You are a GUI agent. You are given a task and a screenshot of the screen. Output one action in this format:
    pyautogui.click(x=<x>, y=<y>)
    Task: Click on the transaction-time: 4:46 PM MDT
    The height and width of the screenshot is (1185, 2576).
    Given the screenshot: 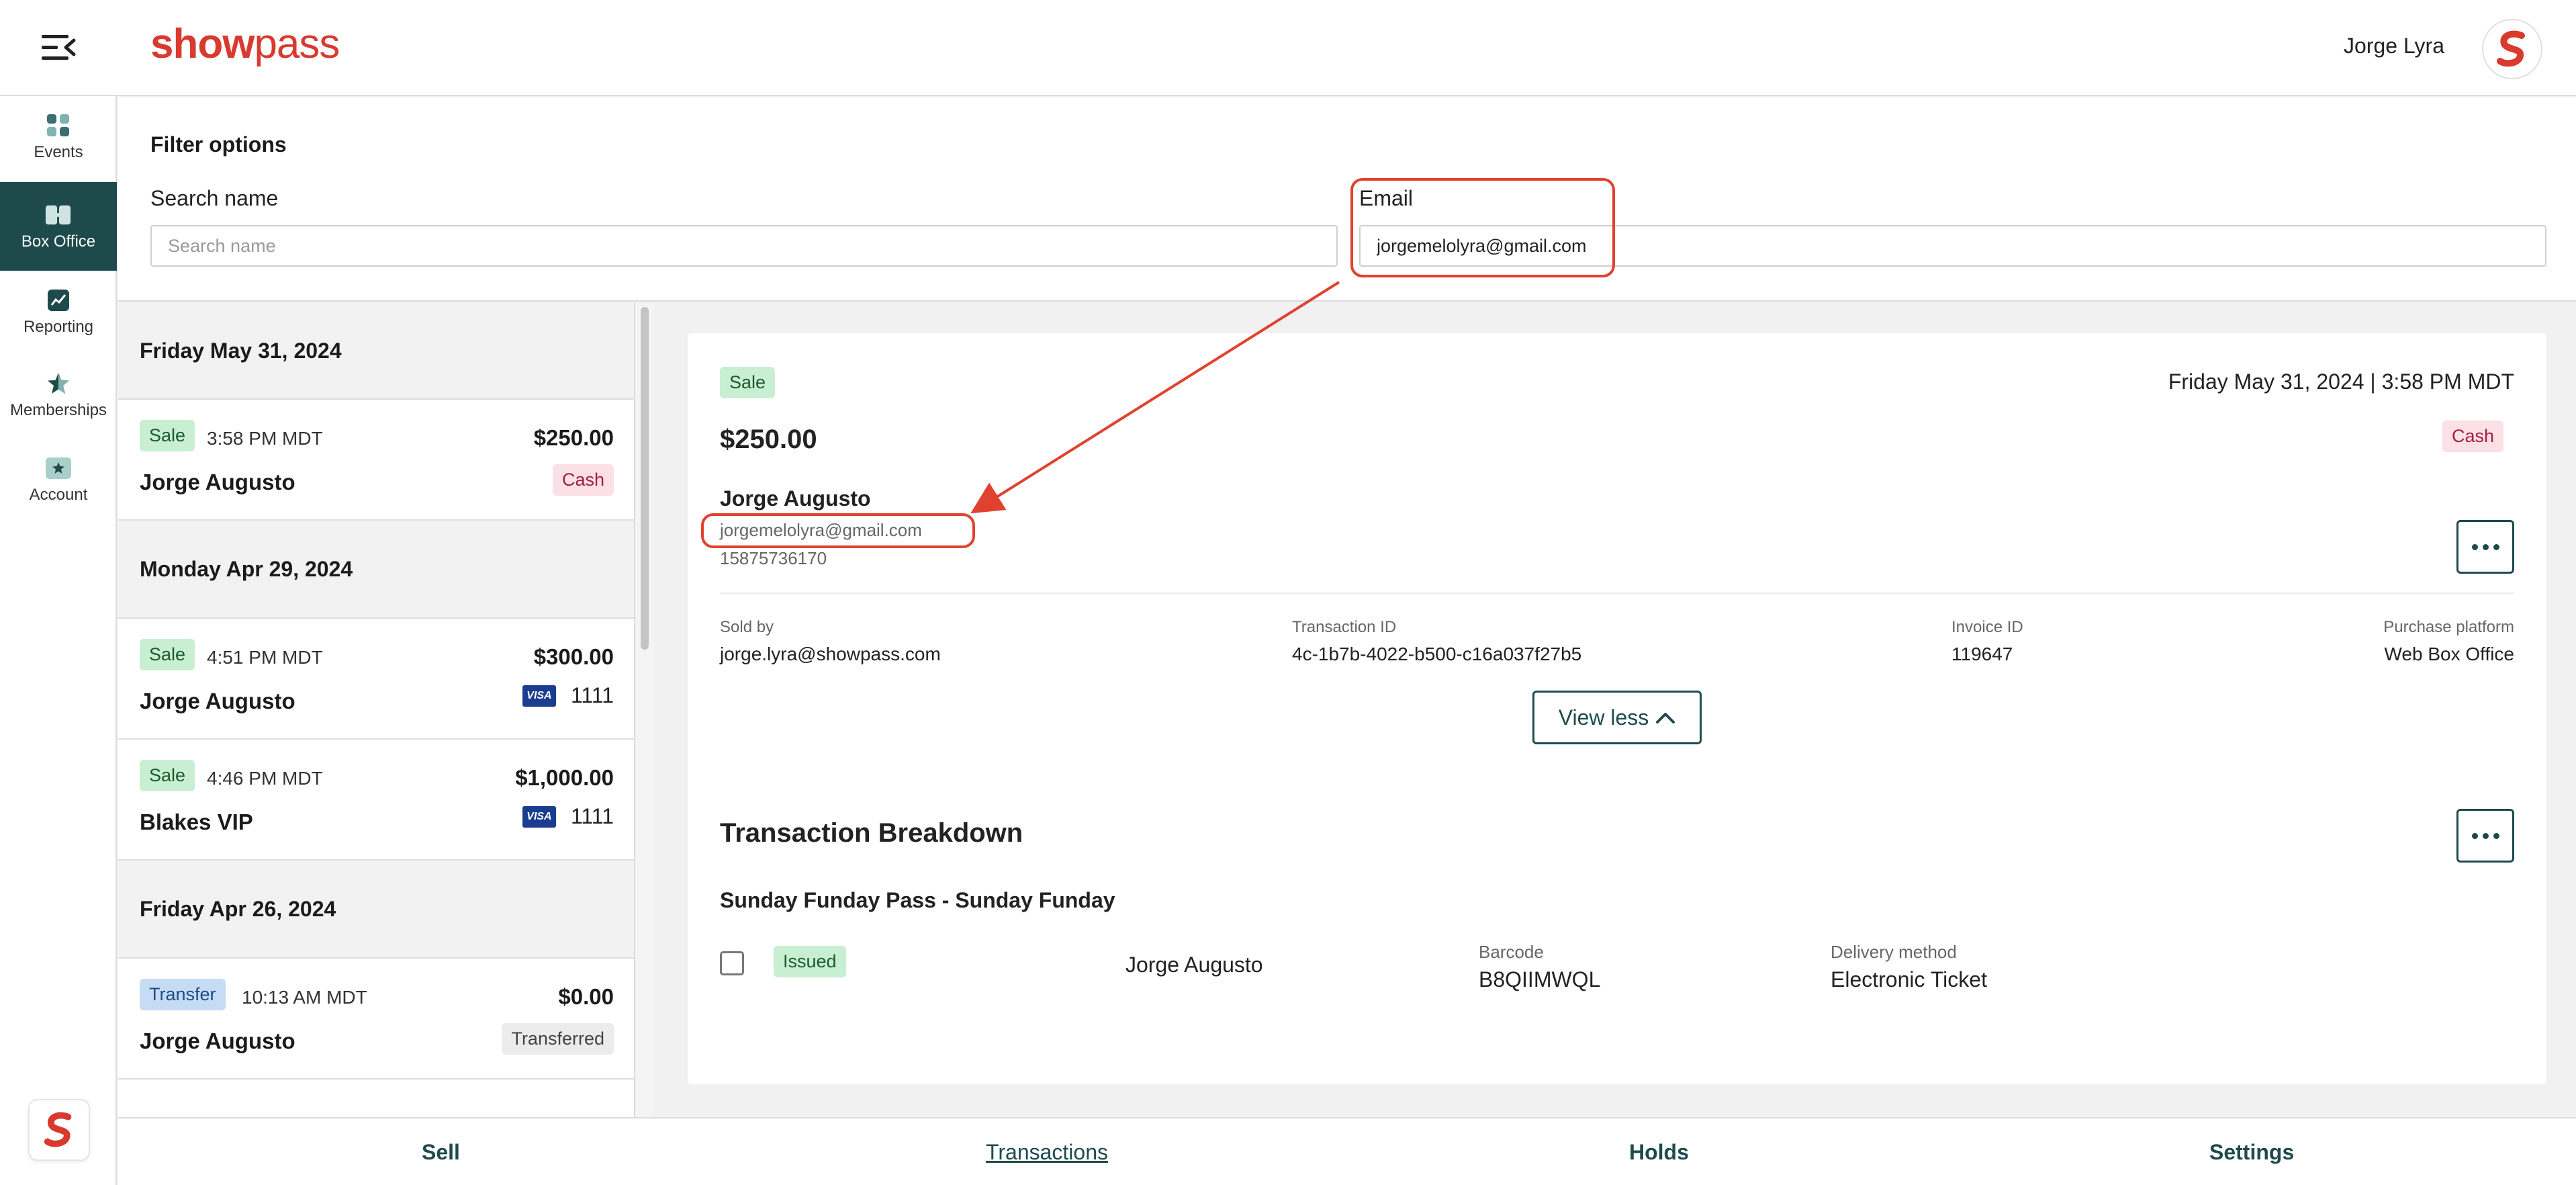 What is the action you would take?
    pyautogui.click(x=265, y=778)
    